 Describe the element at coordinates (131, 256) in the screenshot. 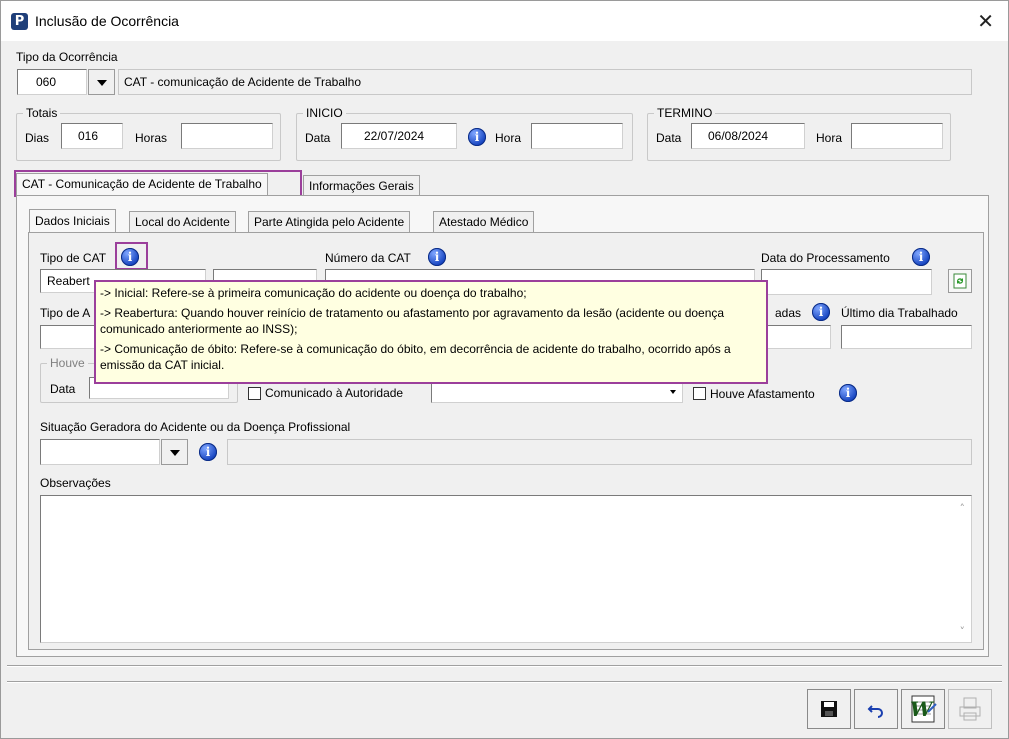

I see `tipo-cat-info-highlight` at that location.